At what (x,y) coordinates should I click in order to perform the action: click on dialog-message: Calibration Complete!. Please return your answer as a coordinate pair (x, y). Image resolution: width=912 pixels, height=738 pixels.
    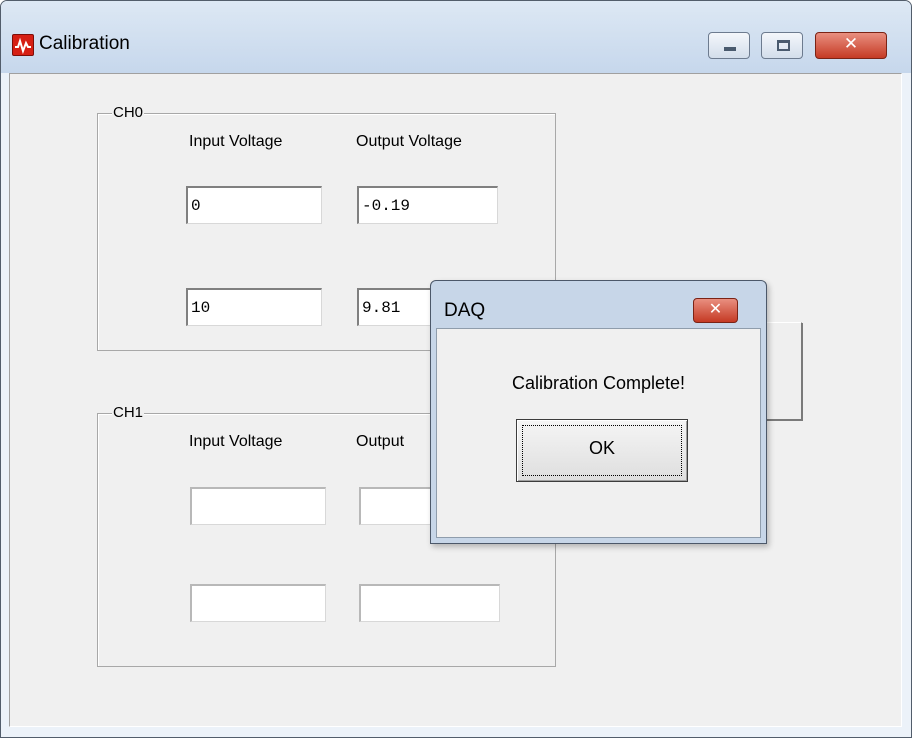
    Looking at the image, I should click on (598, 383).